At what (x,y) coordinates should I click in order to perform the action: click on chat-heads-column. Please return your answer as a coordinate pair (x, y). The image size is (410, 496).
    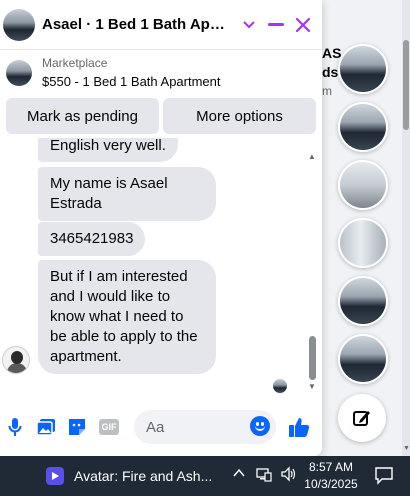
    Looking at the image, I should click on (368, 228).